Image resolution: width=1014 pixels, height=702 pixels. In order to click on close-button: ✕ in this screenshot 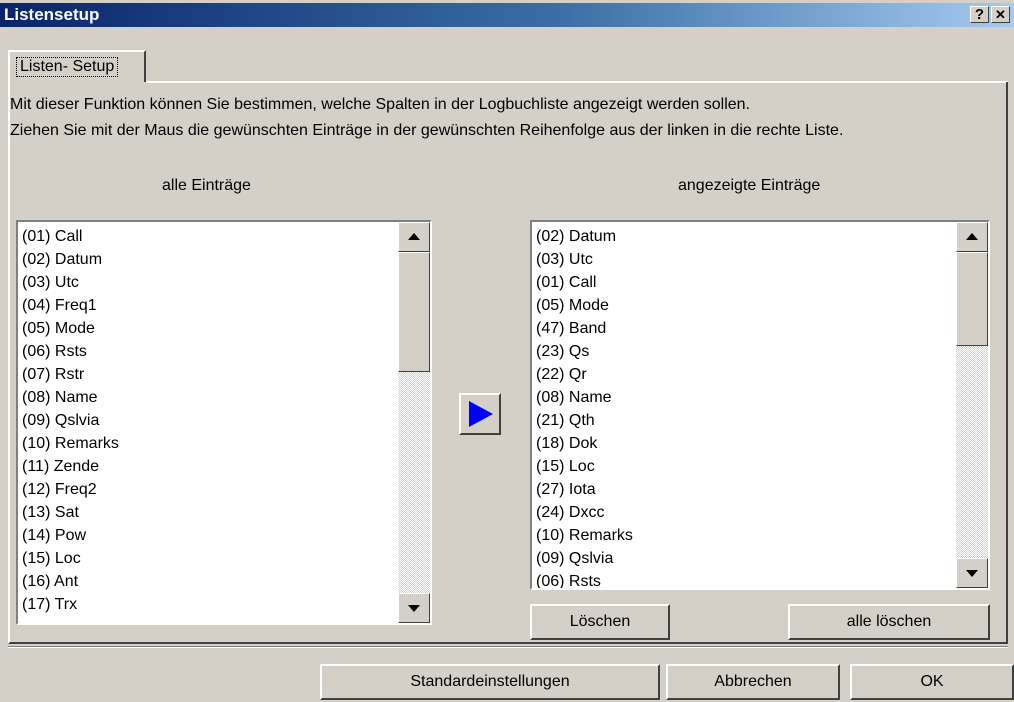, I will do `click(1000, 14)`.